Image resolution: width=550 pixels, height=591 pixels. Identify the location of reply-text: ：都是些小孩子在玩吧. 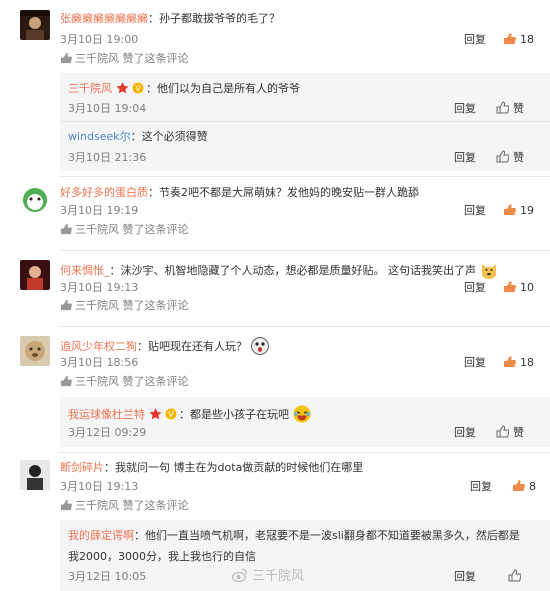
(234, 414).